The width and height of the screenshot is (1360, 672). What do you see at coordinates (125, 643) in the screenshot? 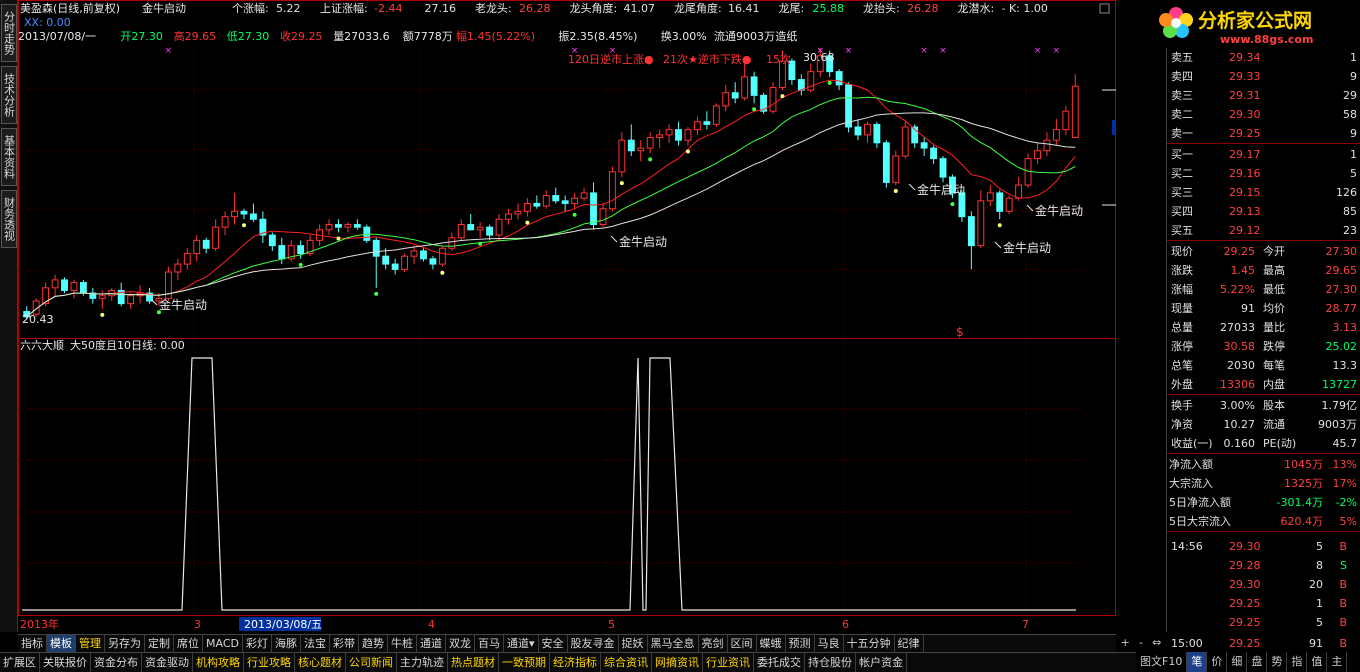
I see `indicator-button: 另存为` at bounding box center [125, 643].